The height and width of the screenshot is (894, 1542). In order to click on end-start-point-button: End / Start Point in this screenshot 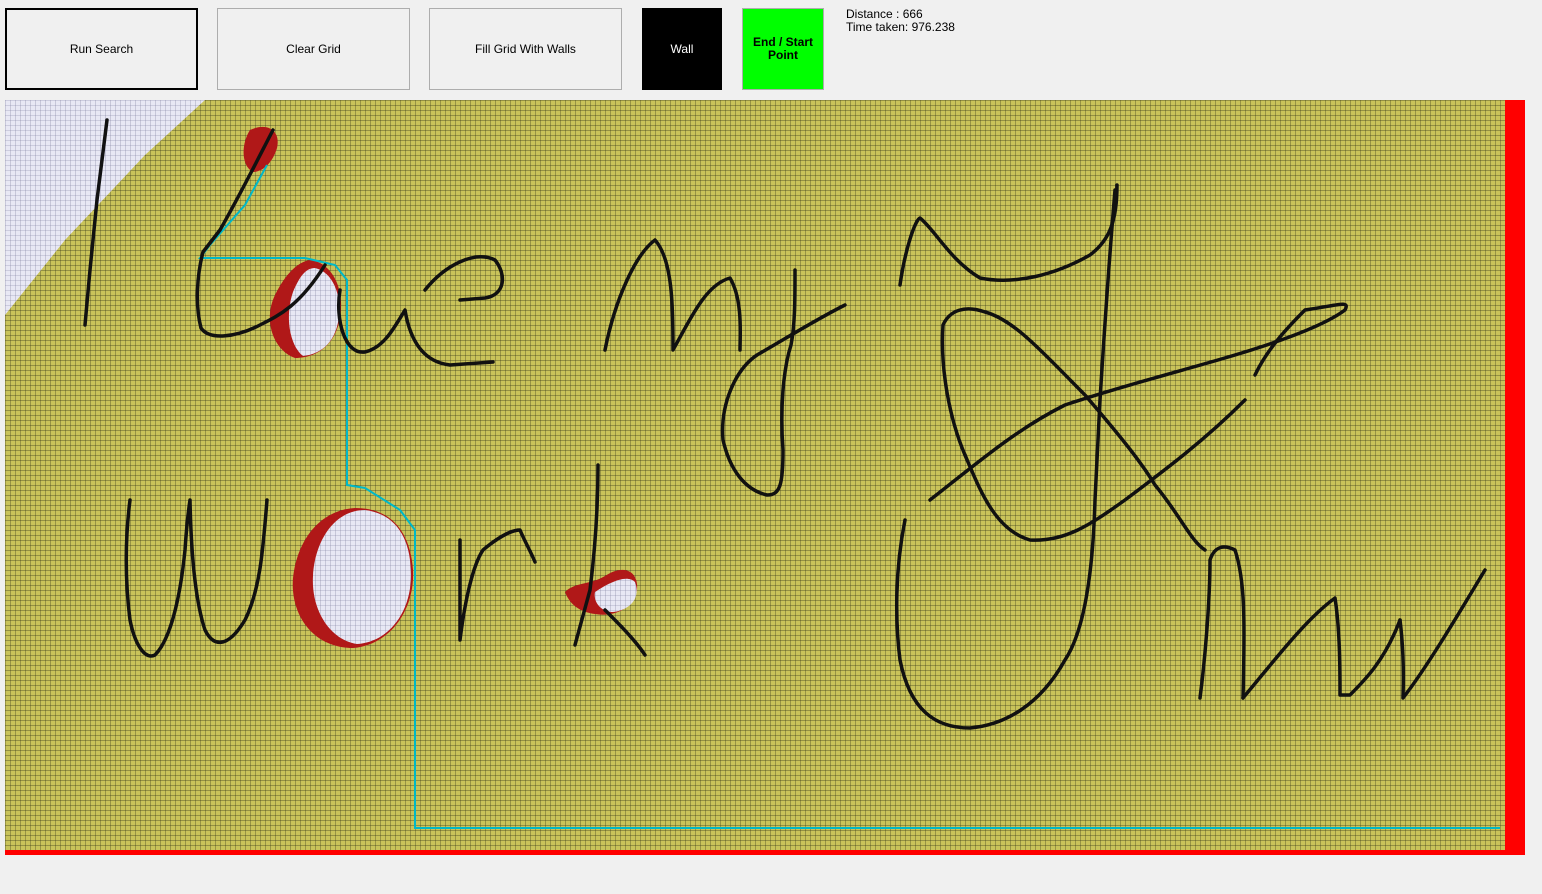, I will do `click(783, 49)`.